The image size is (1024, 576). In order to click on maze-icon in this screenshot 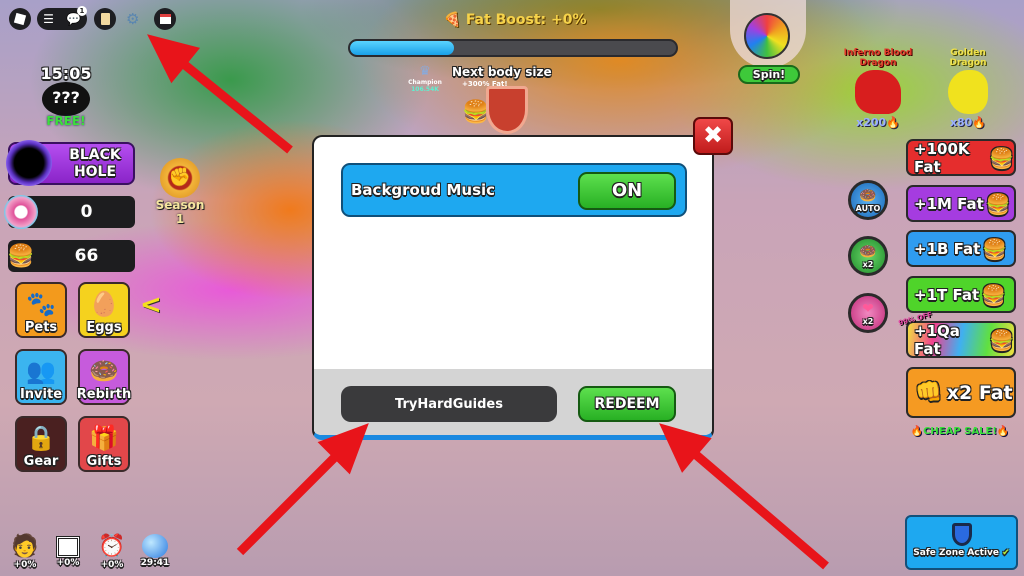, I will do `click(68, 547)`.